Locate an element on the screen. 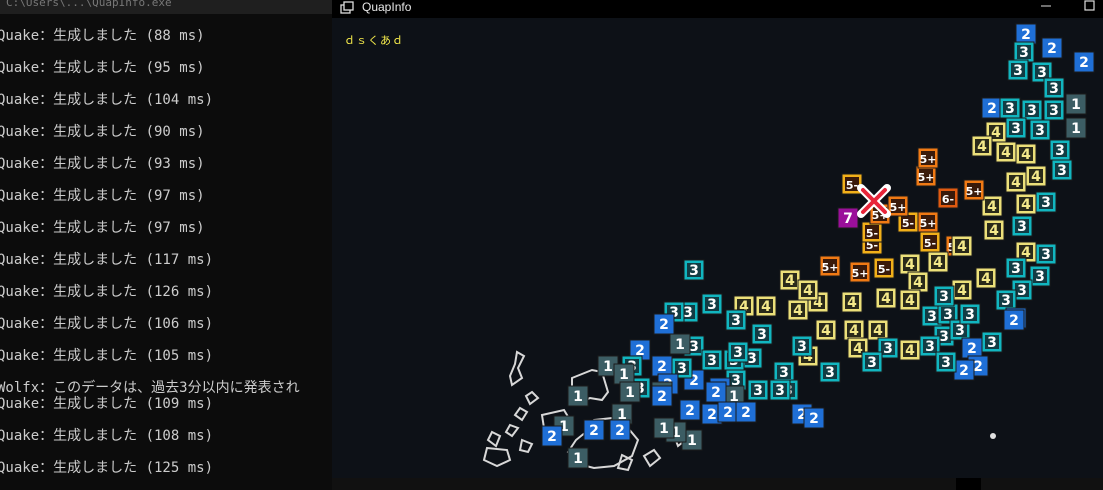  minimize-icon is located at coordinates (1046, 7).